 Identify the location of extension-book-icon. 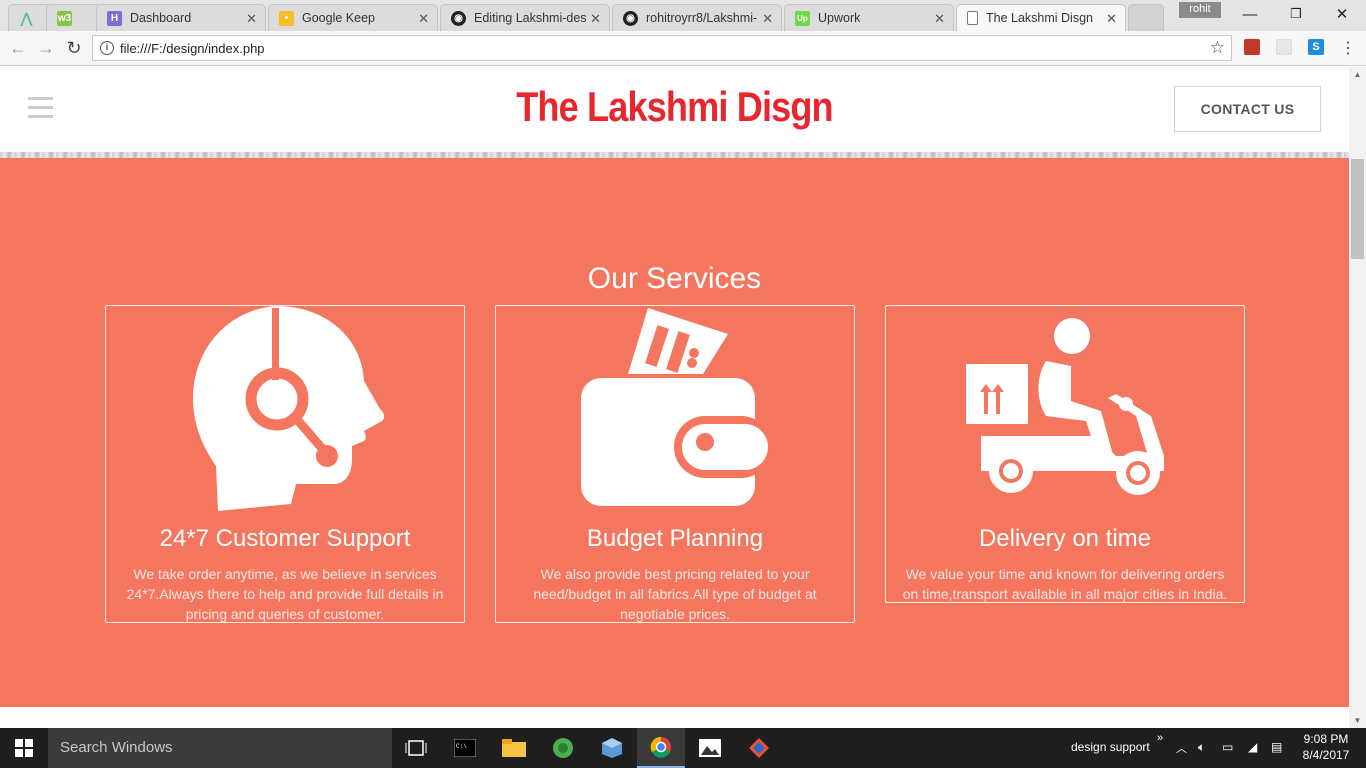
(1252, 47).